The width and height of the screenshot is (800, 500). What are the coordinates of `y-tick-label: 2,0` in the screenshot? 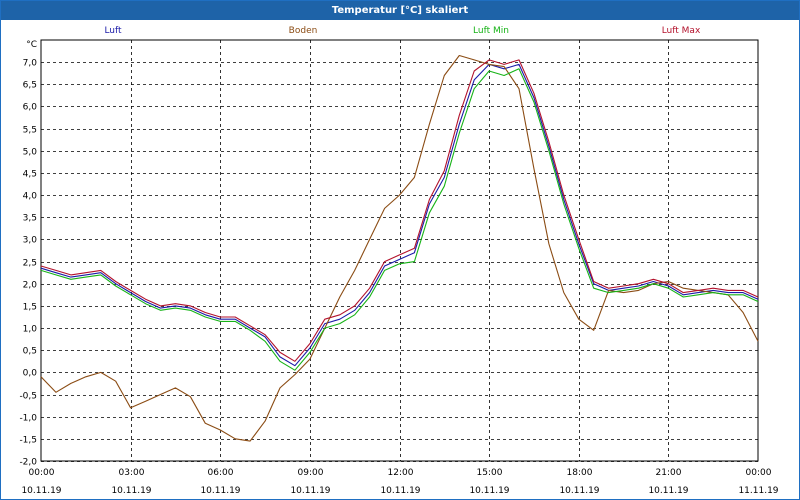 It's located at (30, 286).